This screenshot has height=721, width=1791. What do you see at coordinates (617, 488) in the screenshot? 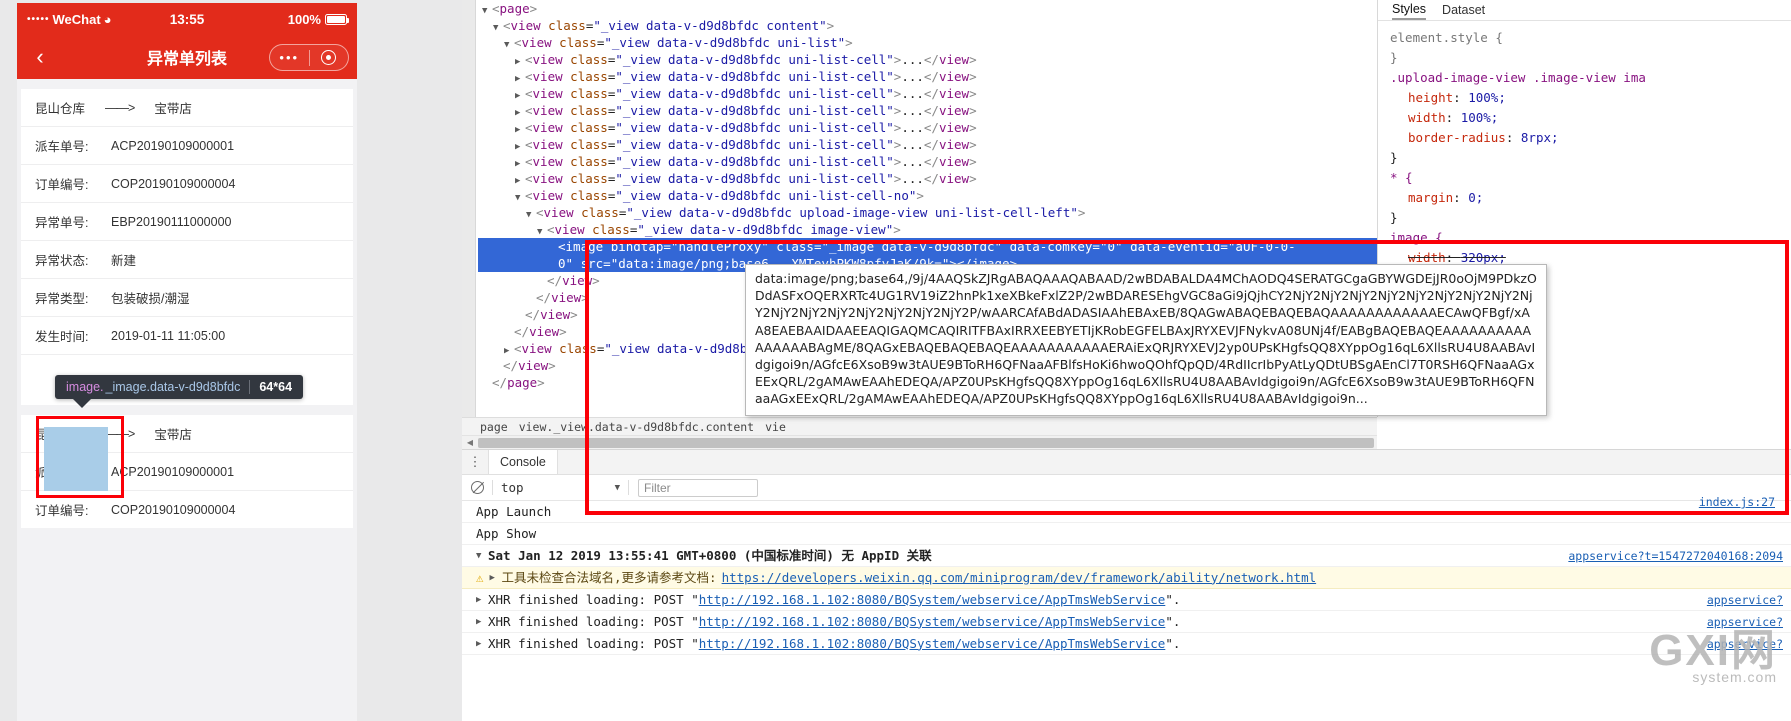
I see `chevron-down-icon: ▼` at bounding box center [617, 488].